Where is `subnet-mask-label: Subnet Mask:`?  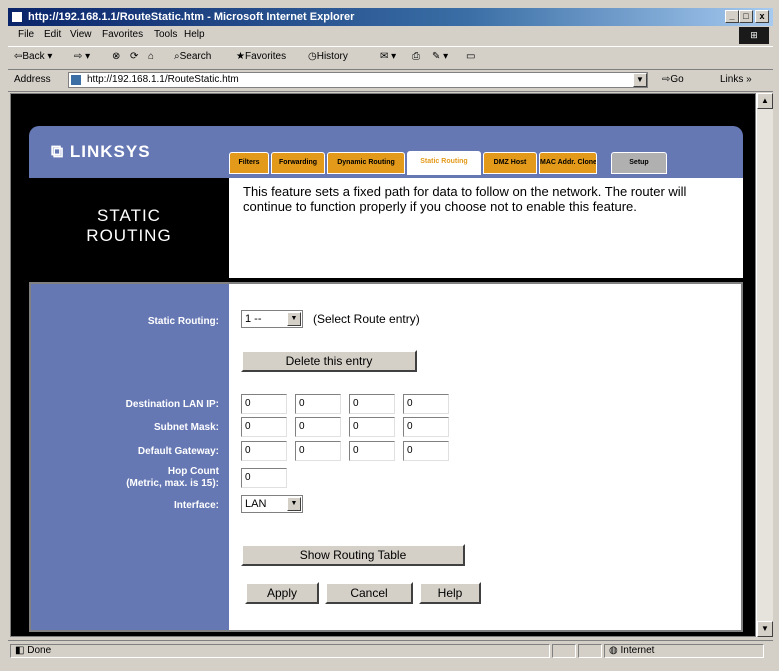
subnet-mask-label: Subnet Mask: is located at coordinates (186, 427).